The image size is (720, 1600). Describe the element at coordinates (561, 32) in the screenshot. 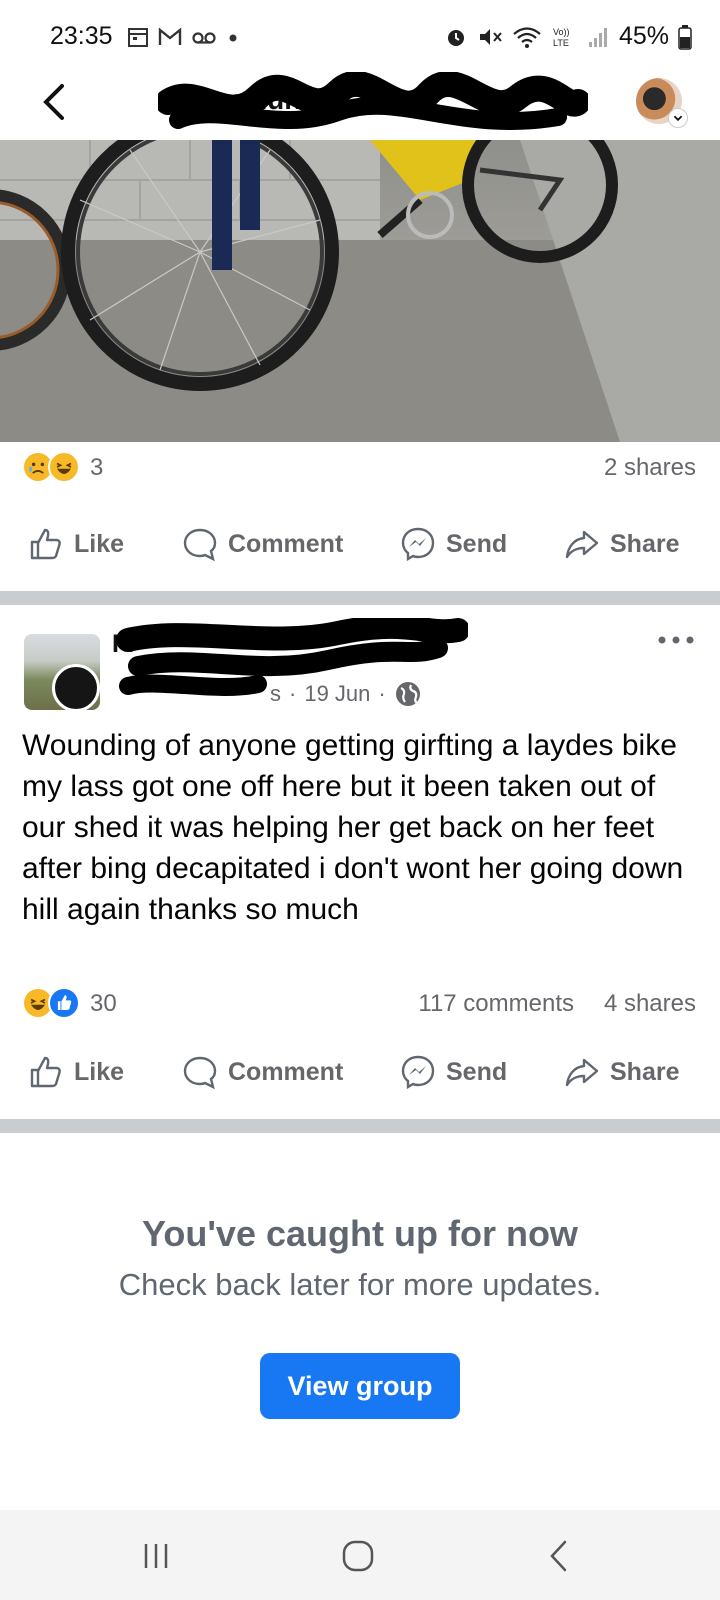

I see `svg-text: Vo))` at that location.